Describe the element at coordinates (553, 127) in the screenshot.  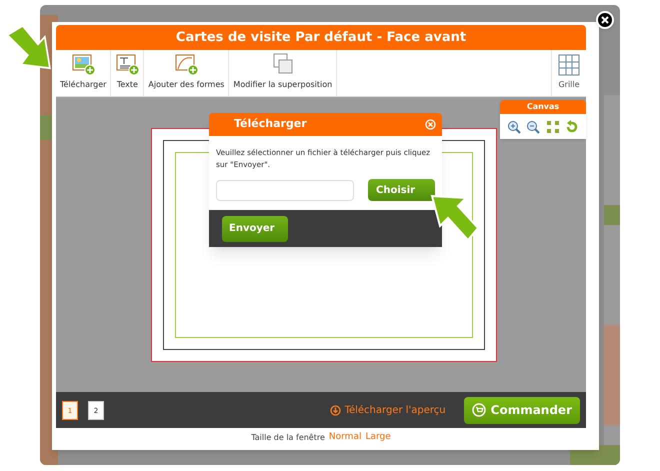
I see `four-squares-icon` at that location.